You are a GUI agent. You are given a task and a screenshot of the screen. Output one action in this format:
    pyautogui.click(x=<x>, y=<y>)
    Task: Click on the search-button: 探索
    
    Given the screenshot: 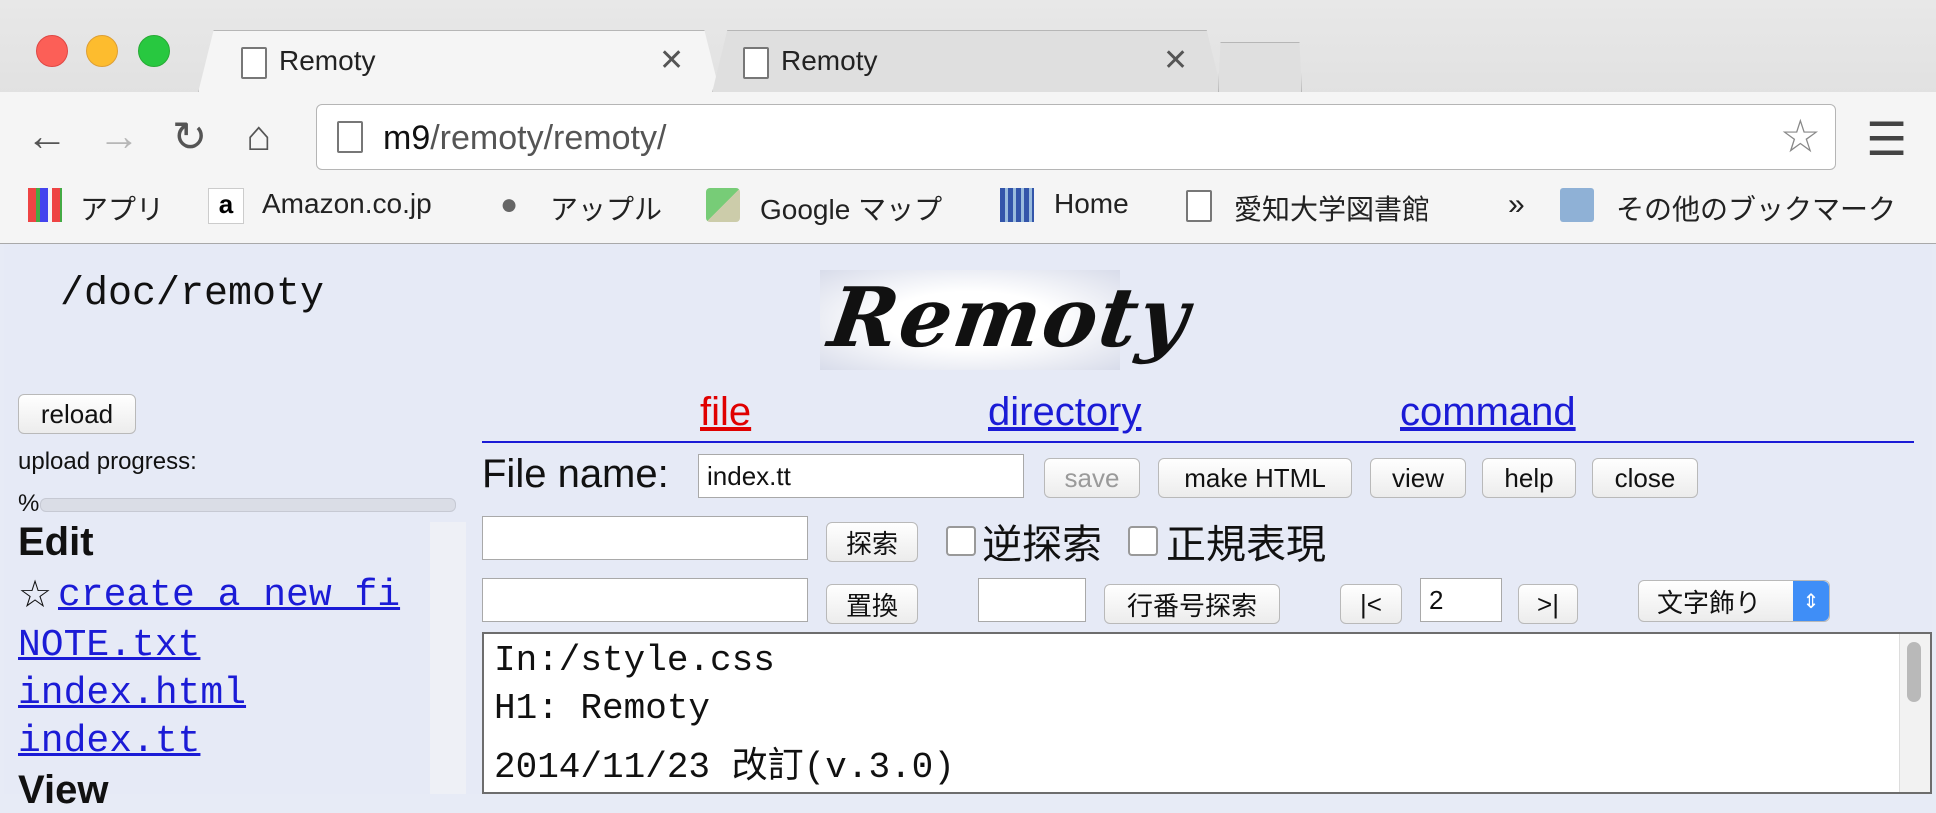 What is the action you would take?
    pyautogui.click(x=872, y=542)
    